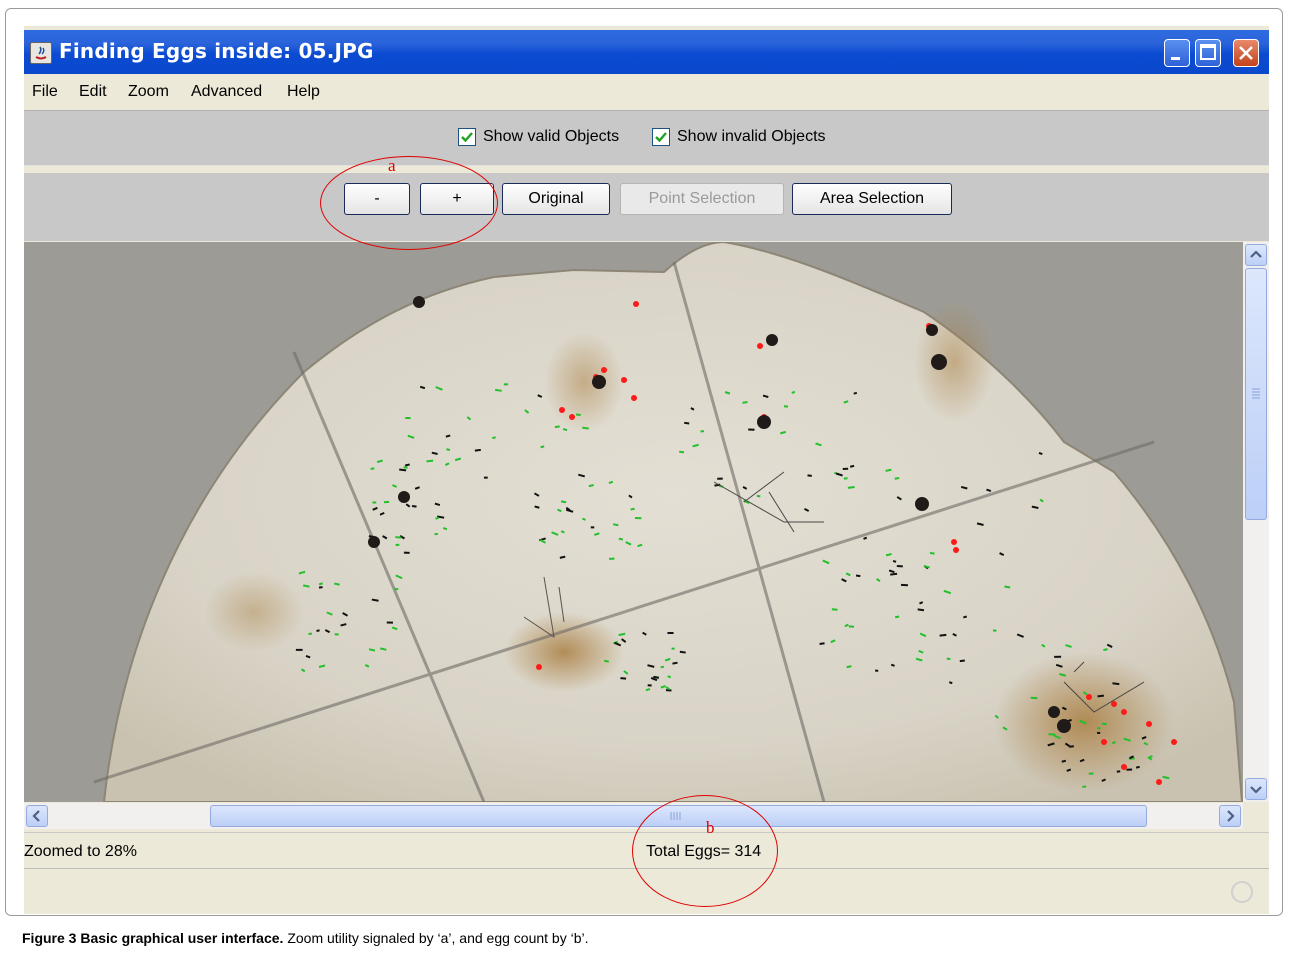 The width and height of the screenshot is (1290, 958). I want to click on scroll-down-button, so click(1256, 789).